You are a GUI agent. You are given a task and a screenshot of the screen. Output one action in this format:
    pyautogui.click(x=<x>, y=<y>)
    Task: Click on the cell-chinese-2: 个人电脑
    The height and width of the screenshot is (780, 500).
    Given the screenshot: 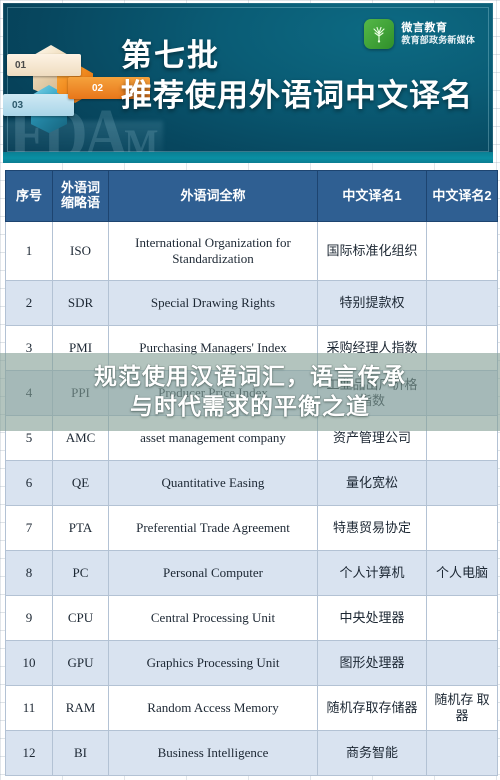 What is the action you would take?
    pyautogui.click(x=462, y=573)
    